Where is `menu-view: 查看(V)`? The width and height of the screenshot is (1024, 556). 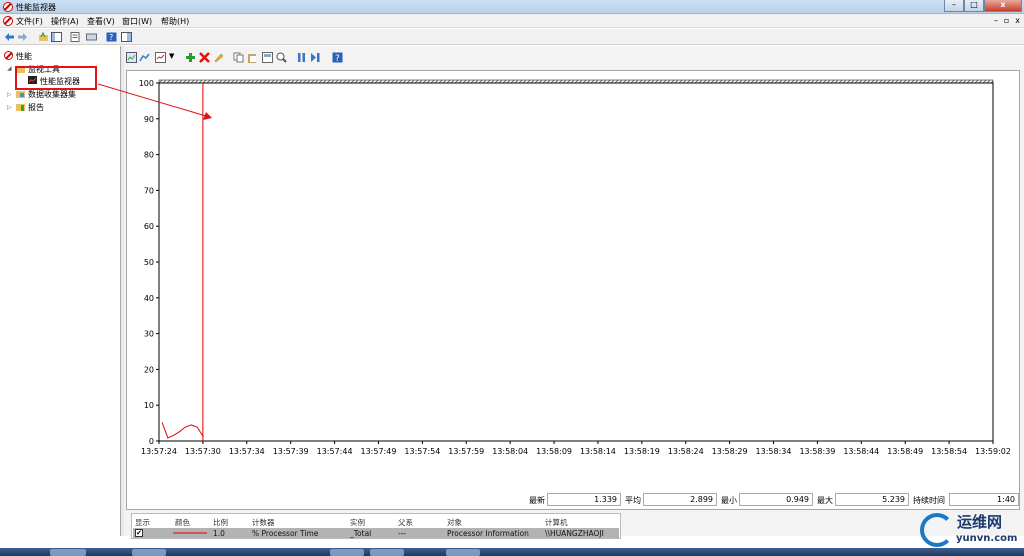
menu-view: 查看(V) is located at coordinates (101, 21).